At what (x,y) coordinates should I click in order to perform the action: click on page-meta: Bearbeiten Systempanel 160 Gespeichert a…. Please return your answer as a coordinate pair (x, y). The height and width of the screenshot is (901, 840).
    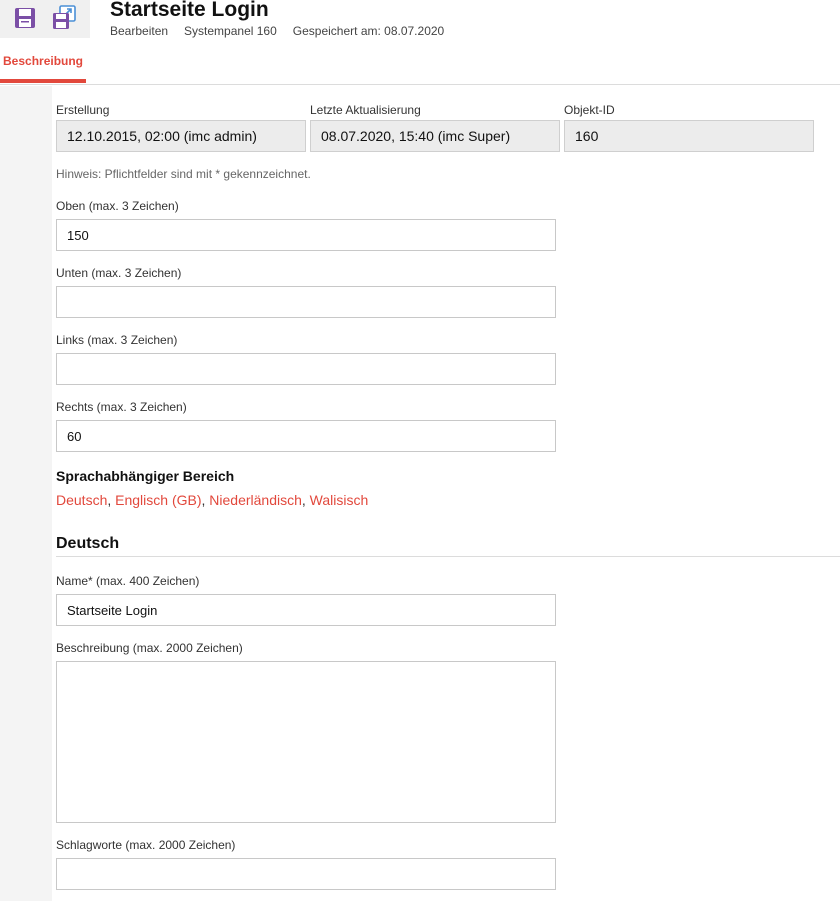
    Looking at the image, I should click on (277, 31).